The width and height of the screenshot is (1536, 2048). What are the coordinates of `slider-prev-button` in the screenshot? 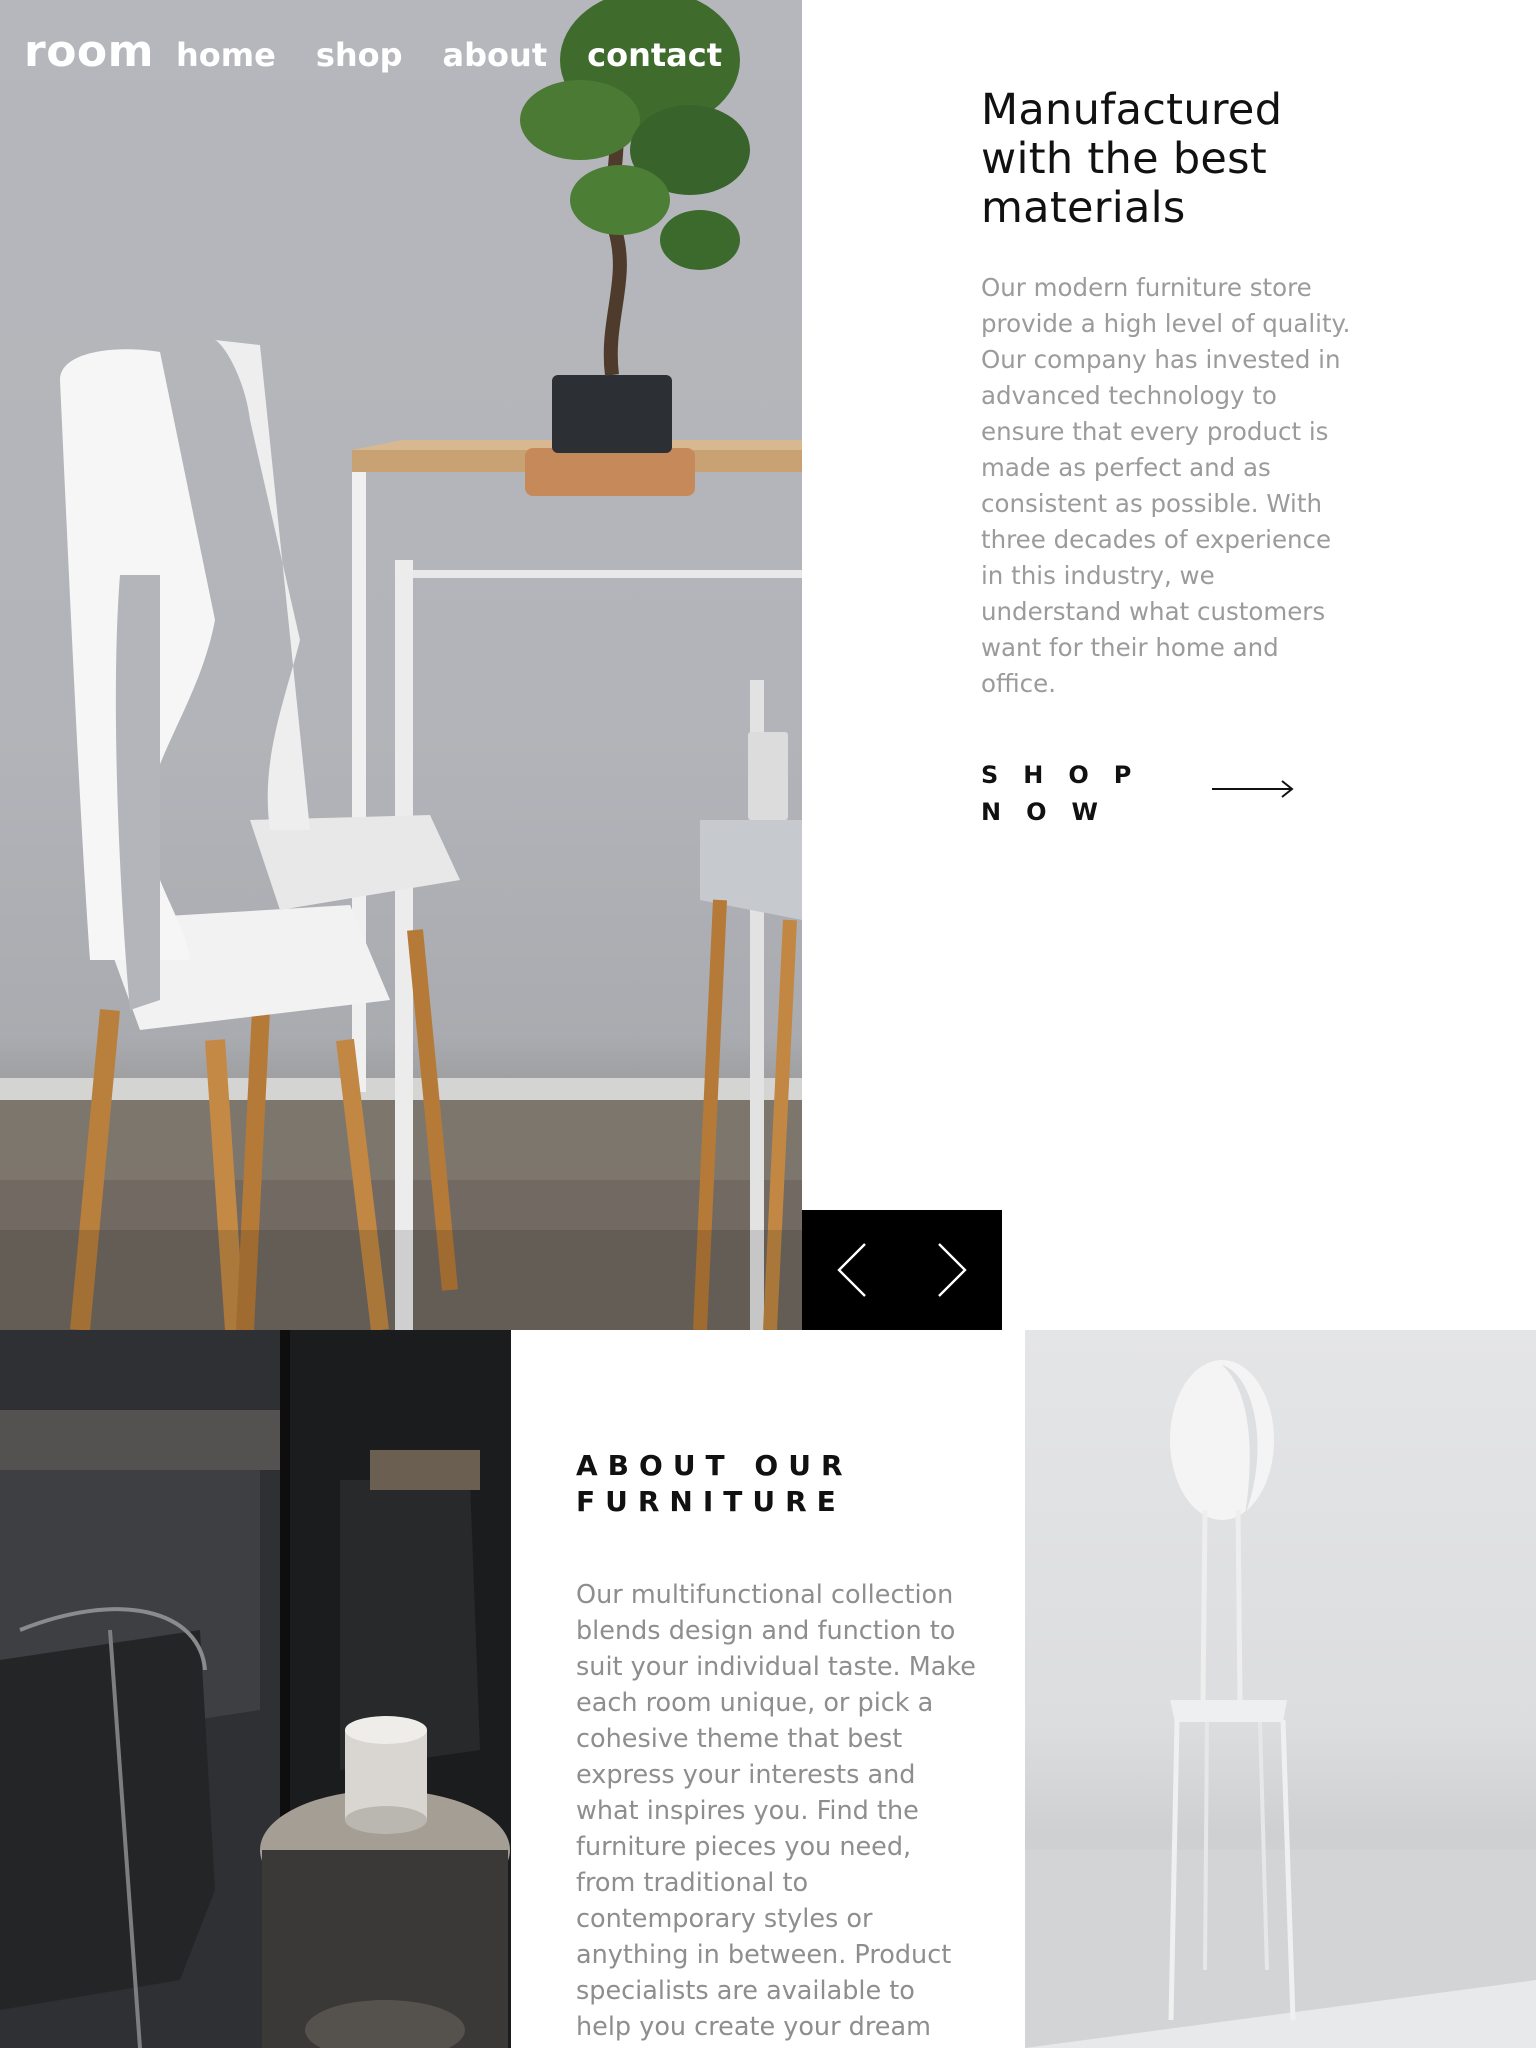 It's located at (852, 1270).